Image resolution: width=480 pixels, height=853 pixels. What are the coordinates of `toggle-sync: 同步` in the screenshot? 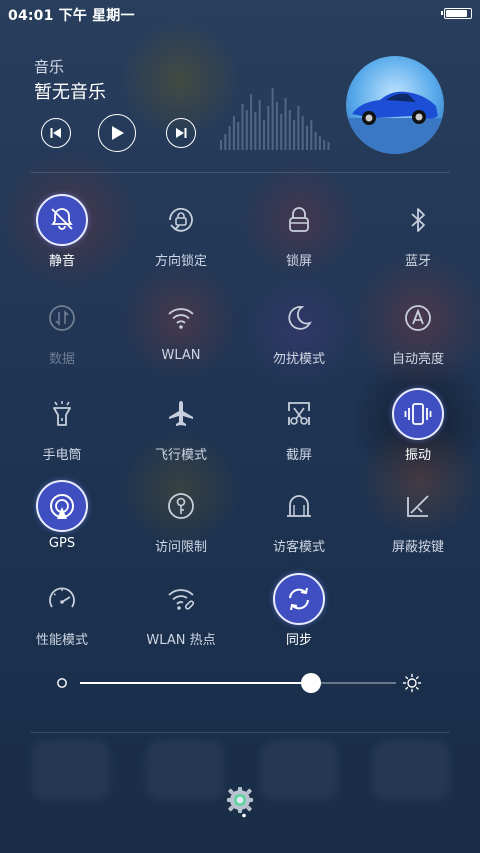 It's located at (299, 617).